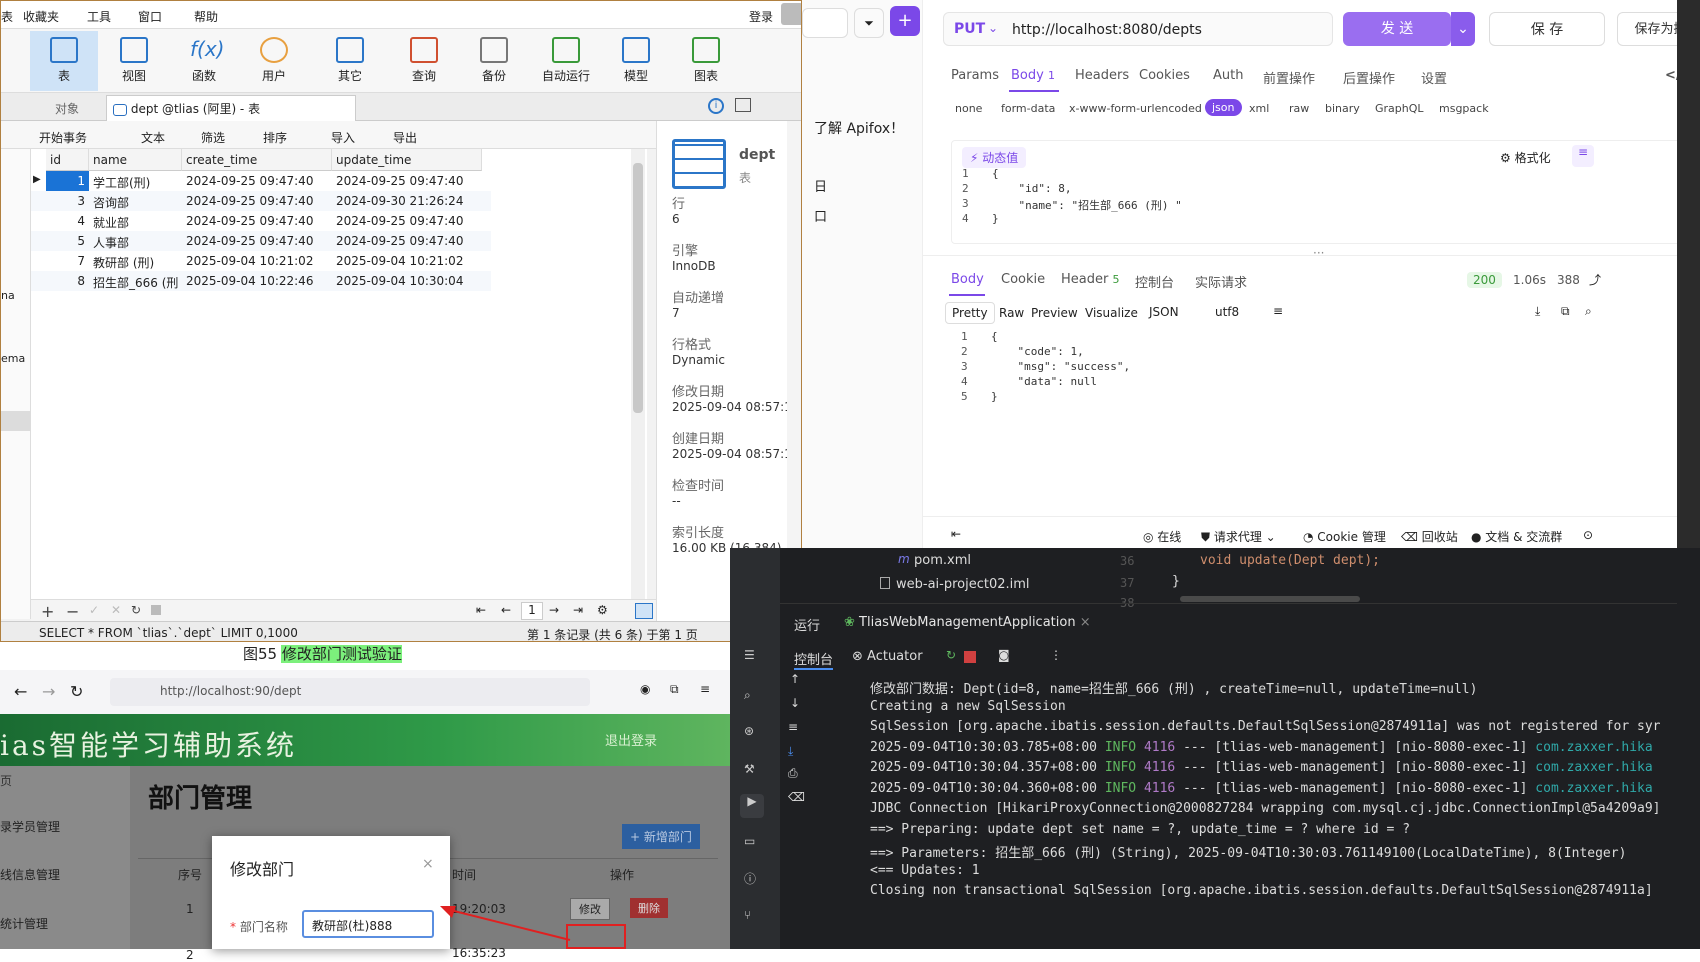 This screenshot has height=962, width=1700. Describe the element at coordinates (749, 769) in the screenshot. I see `build-icon: ⚒` at that location.